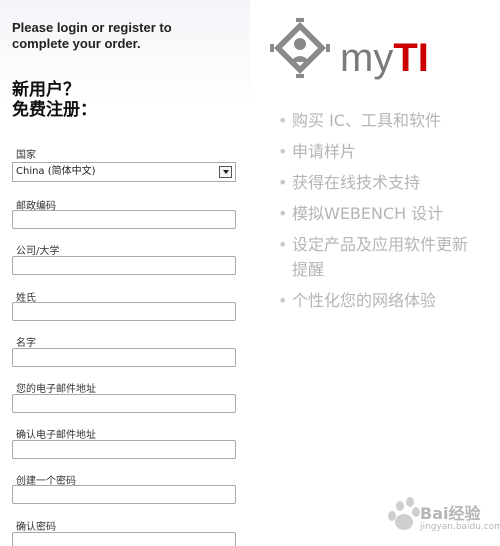 The width and height of the screenshot is (500, 546). What do you see at coordinates (124, 539) in the screenshot?
I see `password-confirm-field` at bounding box center [124, 539].